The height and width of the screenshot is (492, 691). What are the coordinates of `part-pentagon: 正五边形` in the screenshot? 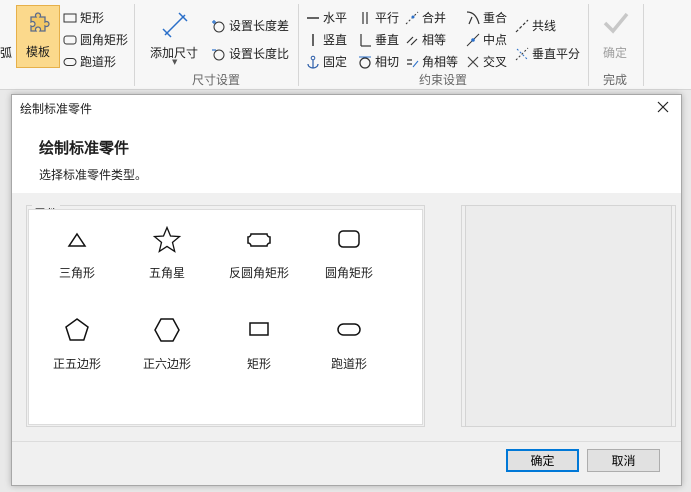 It's located at (77, 352).